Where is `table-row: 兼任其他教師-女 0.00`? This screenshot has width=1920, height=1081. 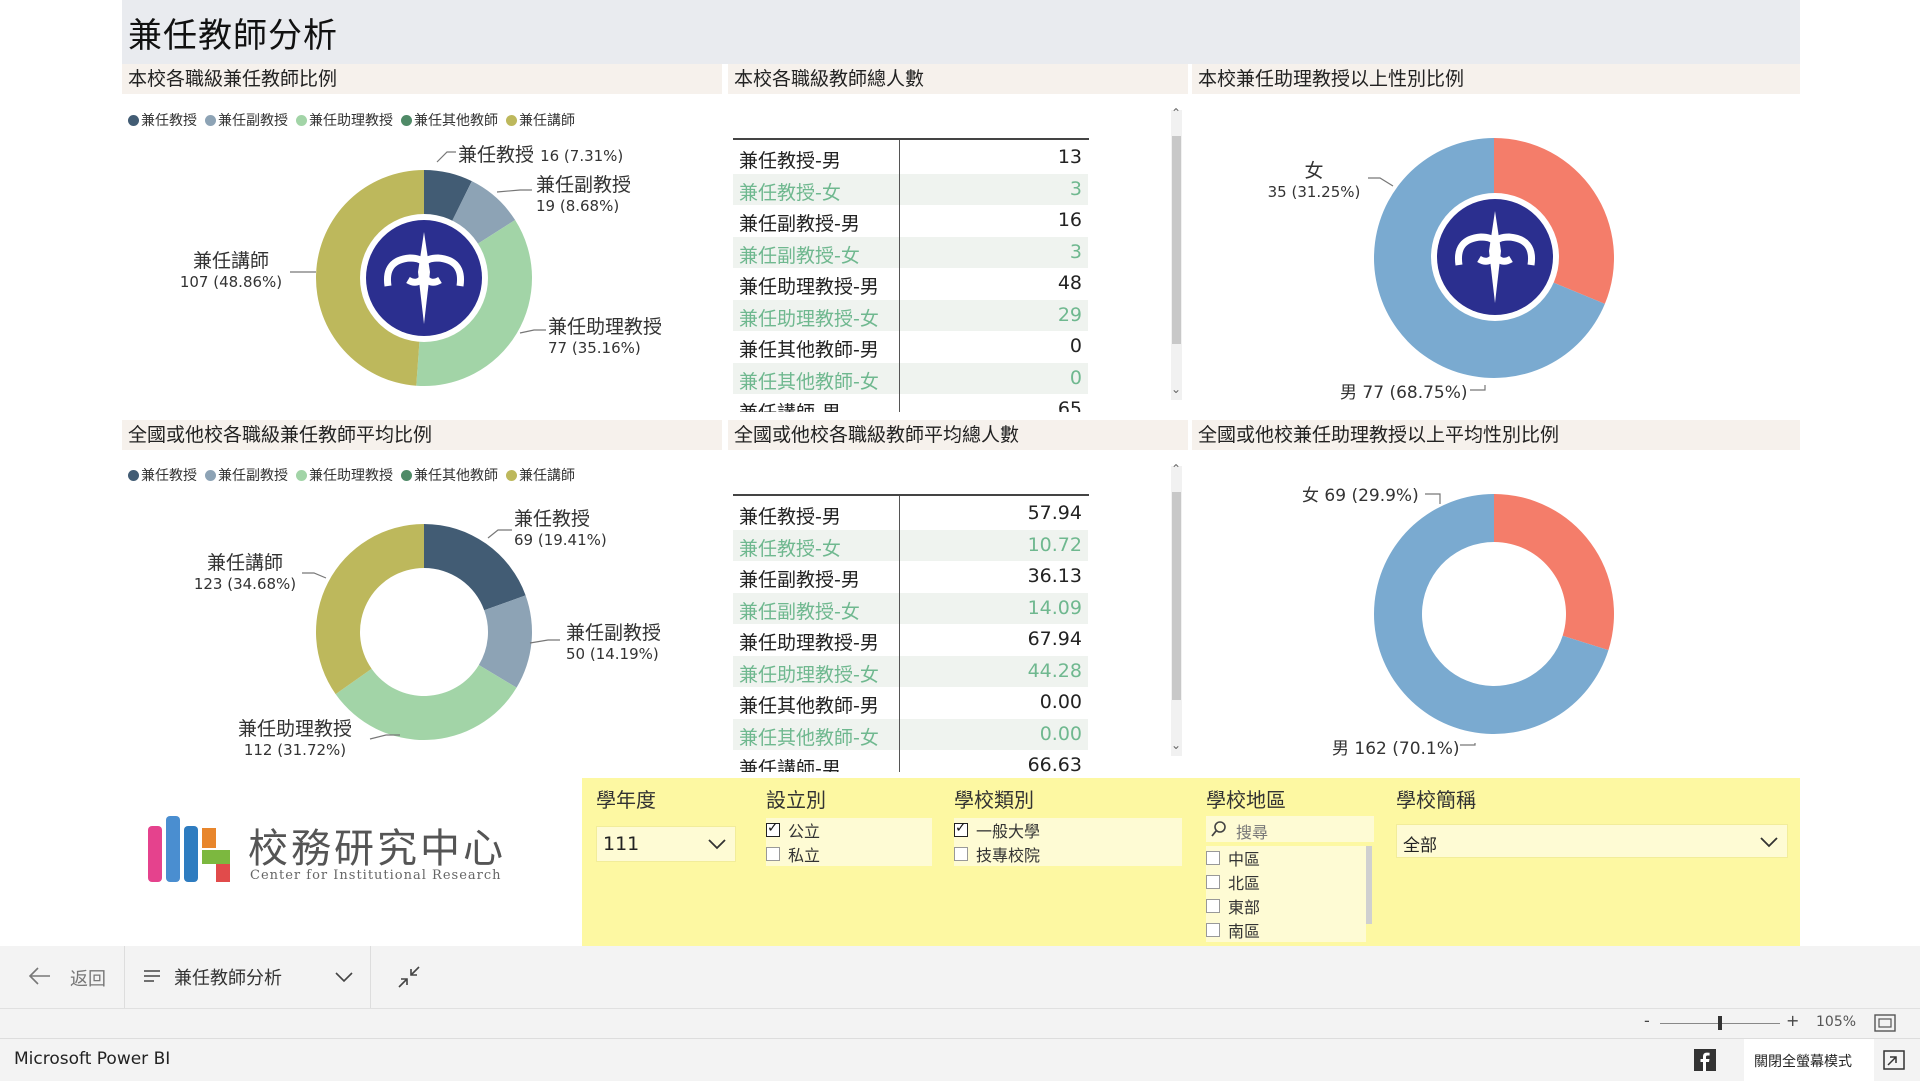
table-row: 兼任其他教師-女 0.00 is located at coordinates (910, 734).